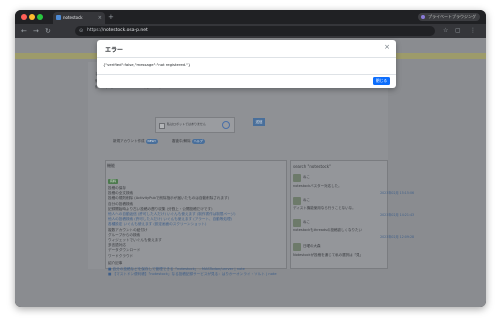 The height and width of the screenshot is (324, 500). What do you see at coordinates (24, 31) in the screenshot?
I see `back-button: ←` at bounding box center [24, 31].